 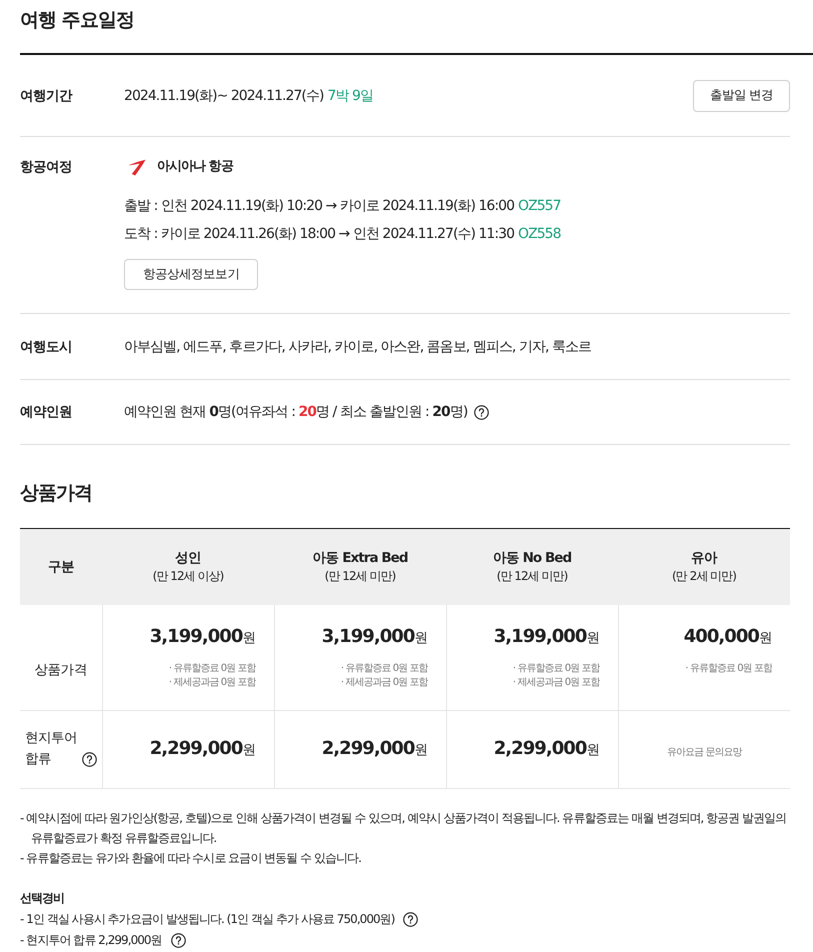 I want to click on page-title: 여행 주요일정, so click(x=77, y=20).